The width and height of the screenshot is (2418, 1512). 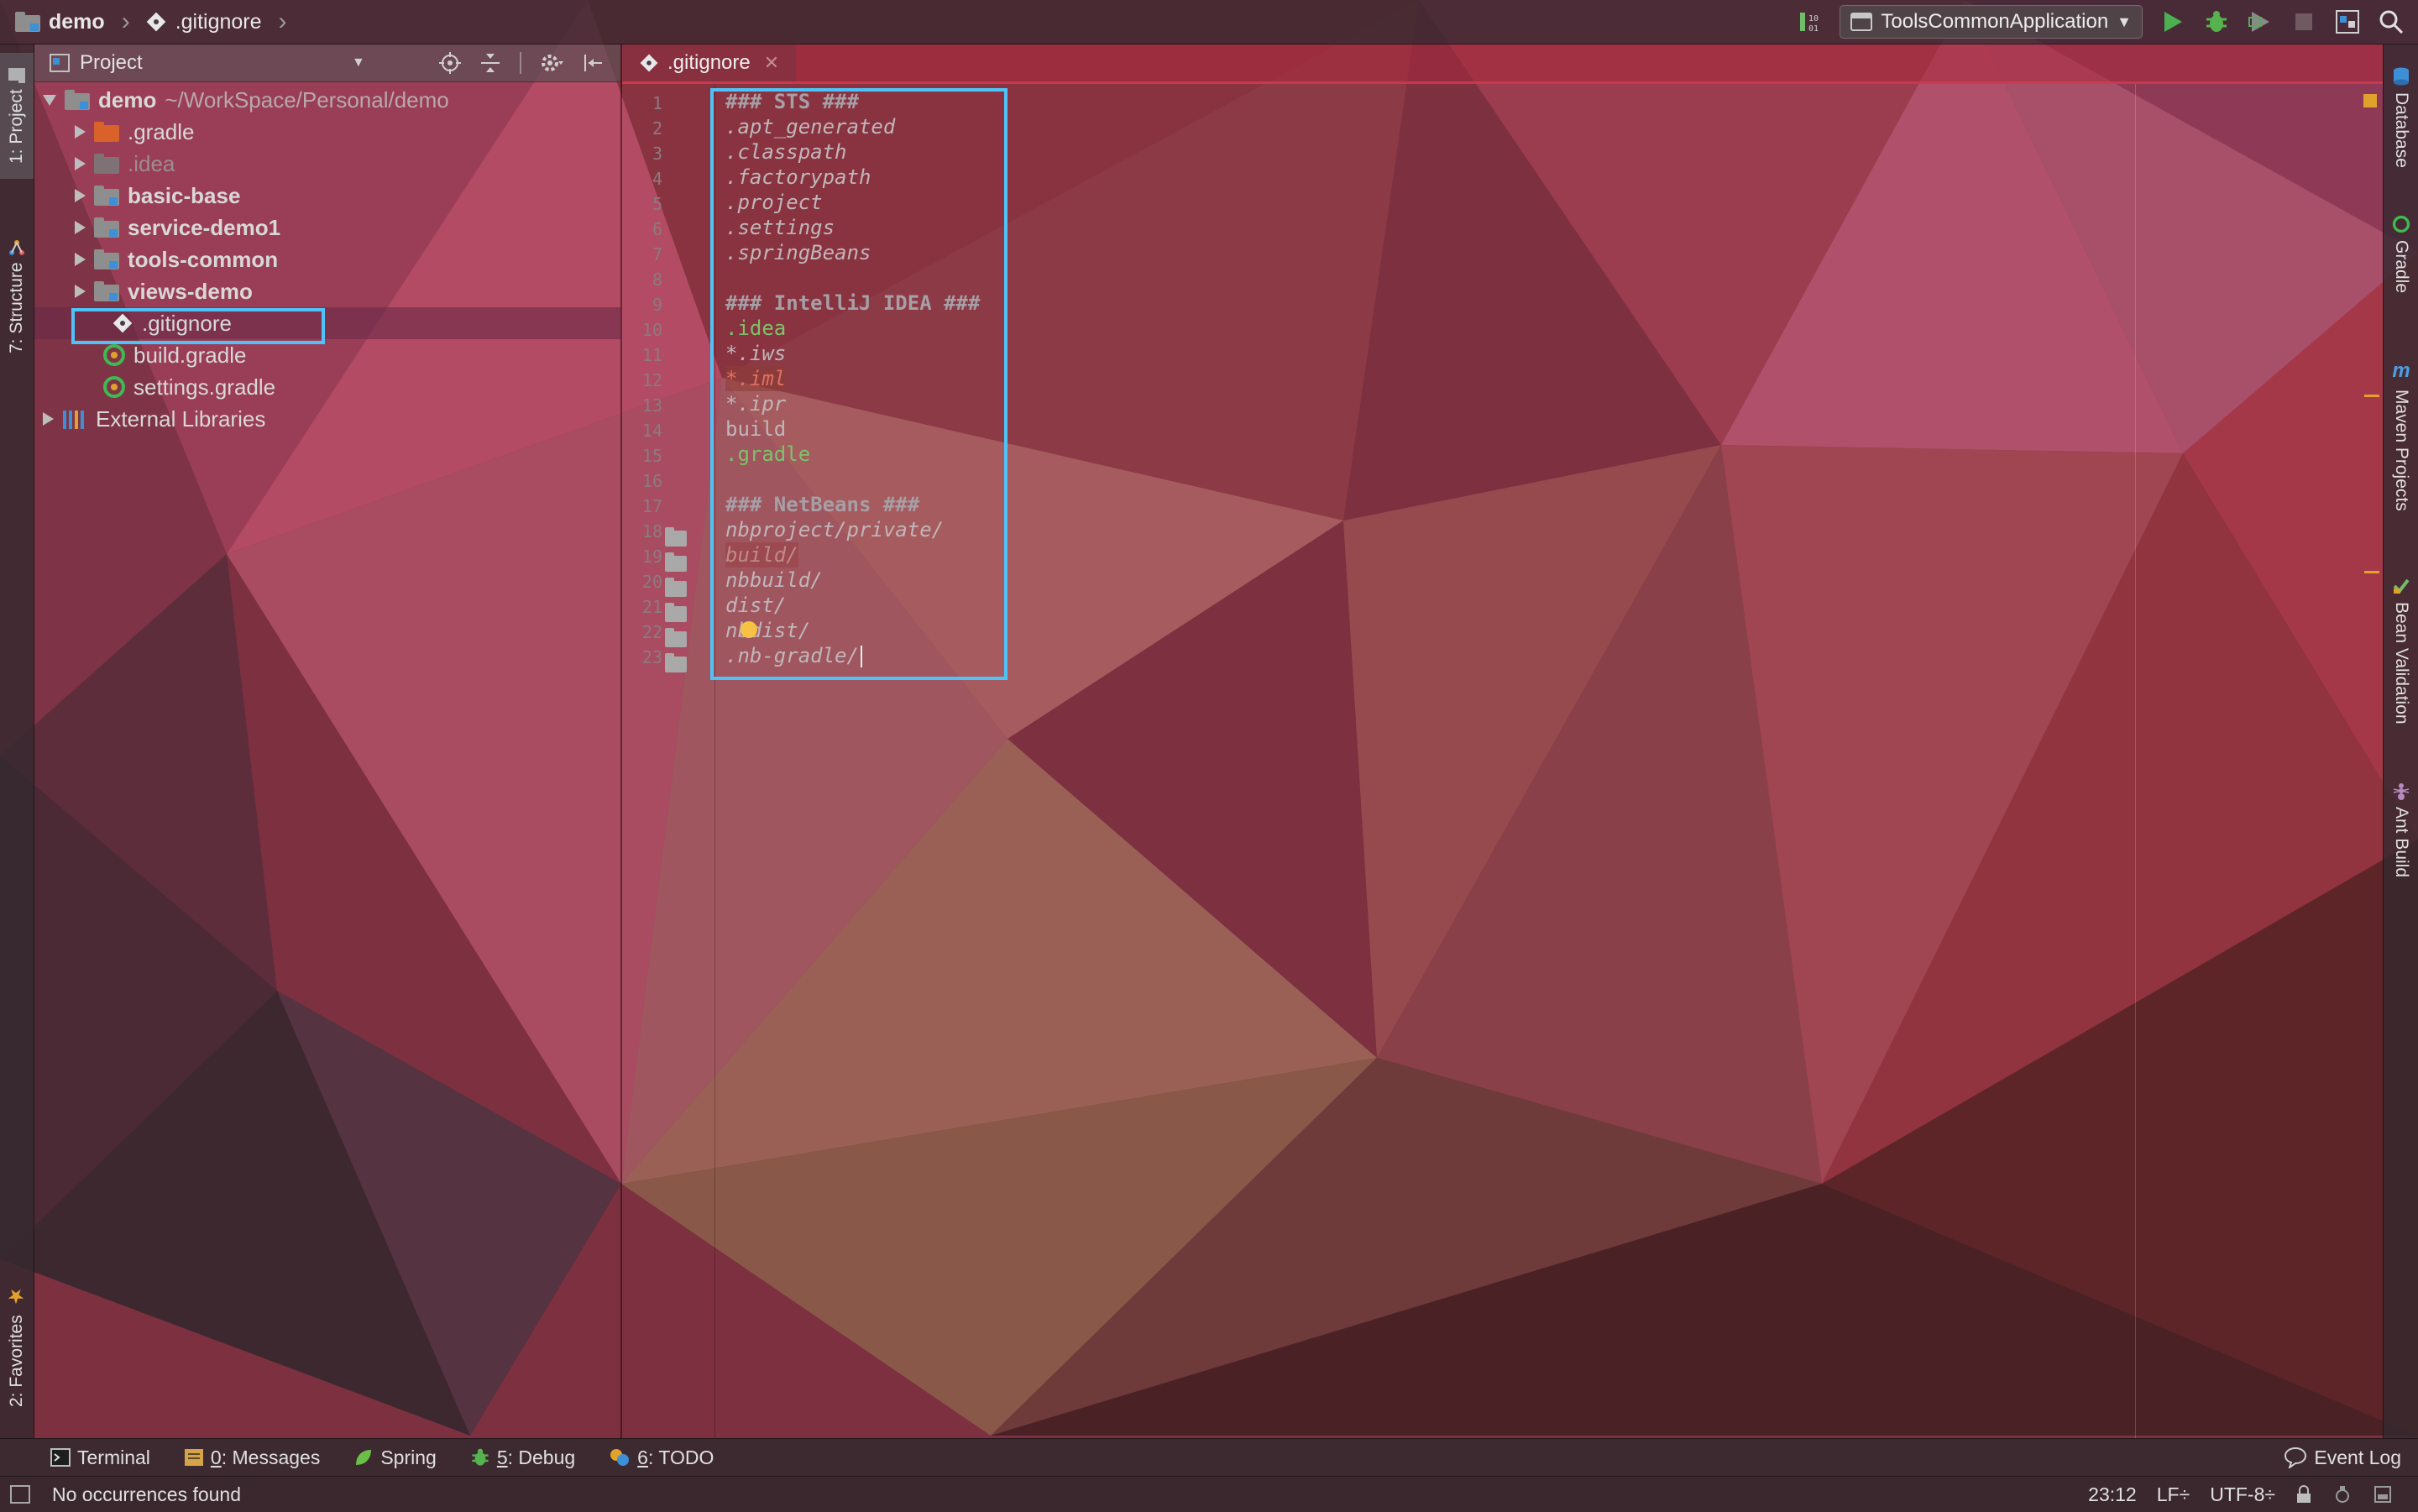 What do you see at coordinates (17, 1345) in the screenshot?
I see `tool-tab-favorites: 2: Favorites ★` at bounding box center [17, 1345].